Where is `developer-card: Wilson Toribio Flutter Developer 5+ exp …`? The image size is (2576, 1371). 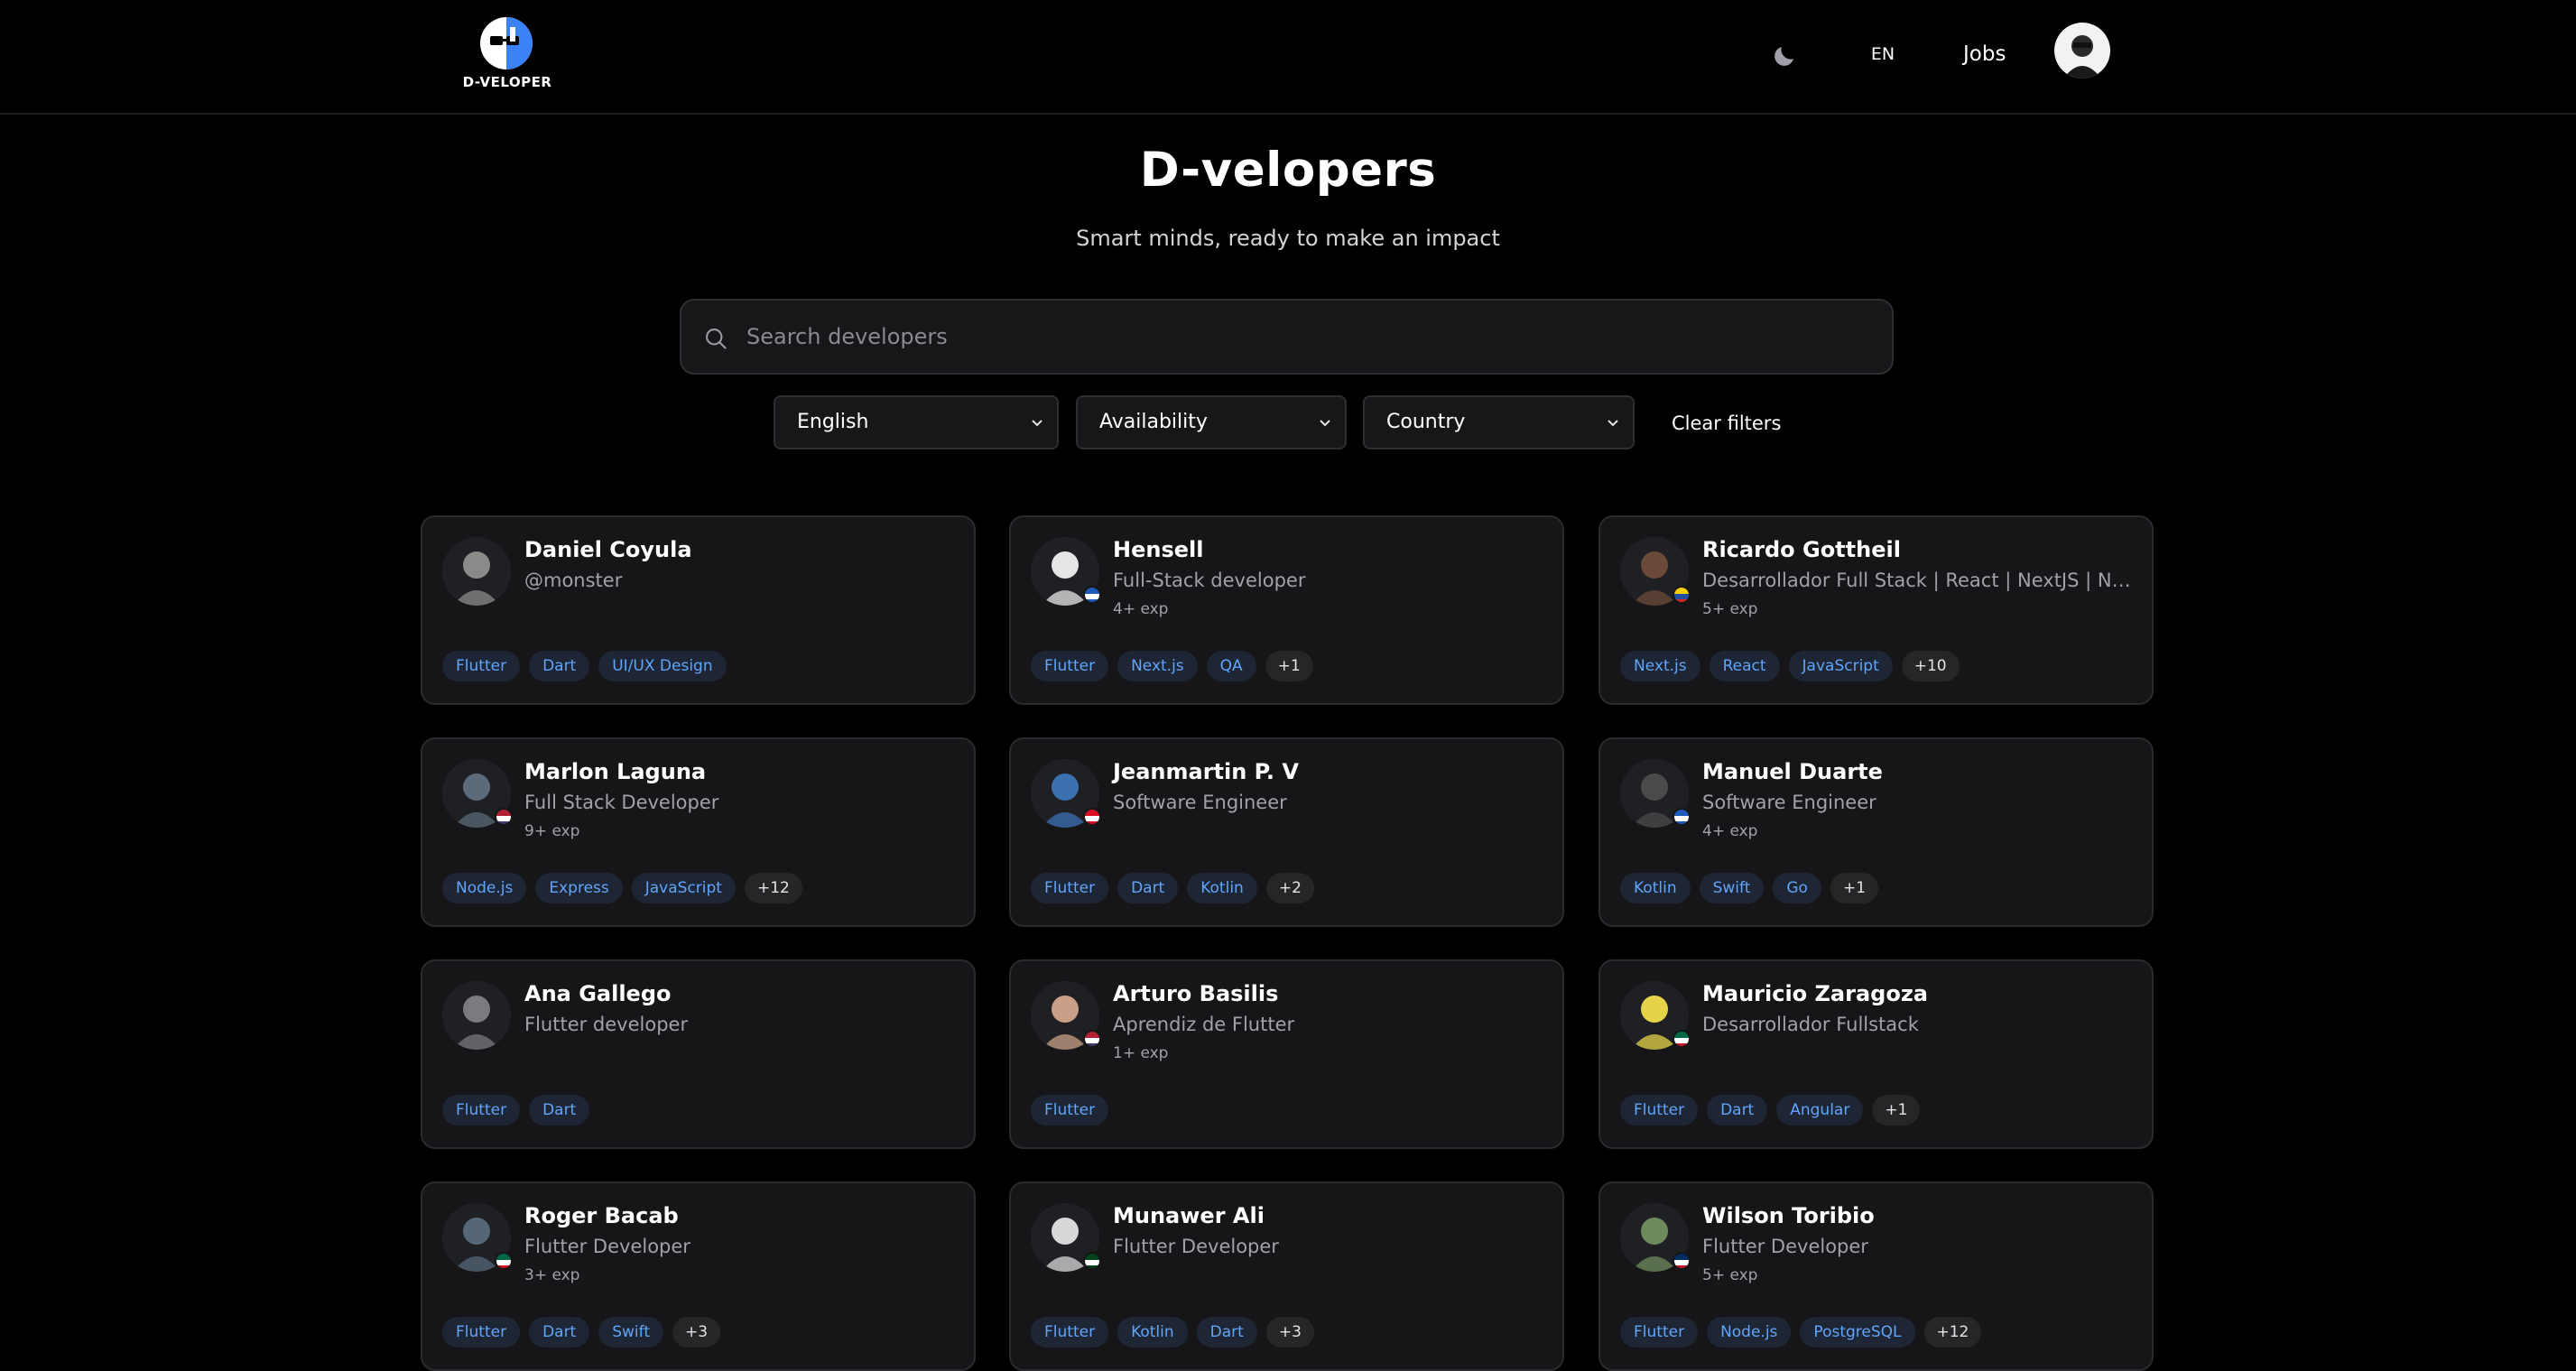 developer-card: Wilson Toribio Flutter Developer 5+ exp … is located at coordinates (1876, 1276).